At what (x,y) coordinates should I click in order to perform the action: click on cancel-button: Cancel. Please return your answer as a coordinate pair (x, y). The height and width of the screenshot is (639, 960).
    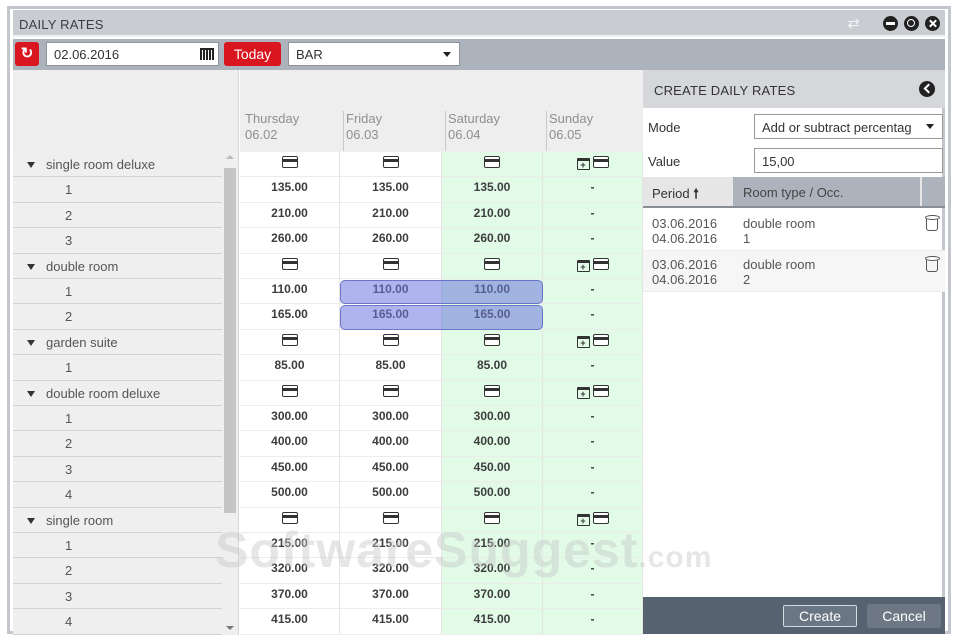
    Looking at the image, I should click on (904, 616).